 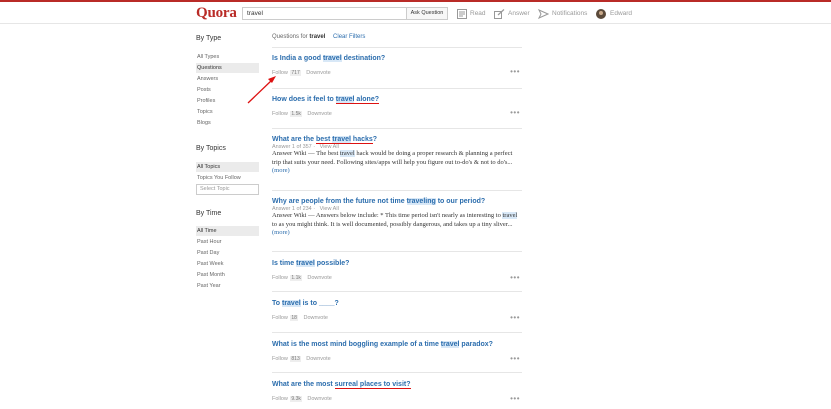 What do you see at coordinates (570, 13) in the screenshot?
I see `nav-notifications-label: Notifications` at bounding box center [570, 13].